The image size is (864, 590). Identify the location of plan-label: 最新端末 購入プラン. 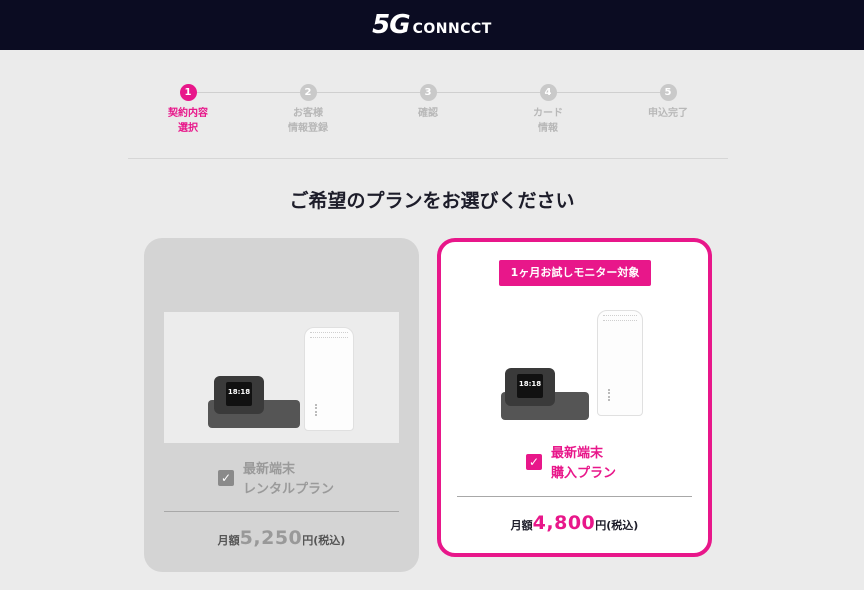
(584, 463).